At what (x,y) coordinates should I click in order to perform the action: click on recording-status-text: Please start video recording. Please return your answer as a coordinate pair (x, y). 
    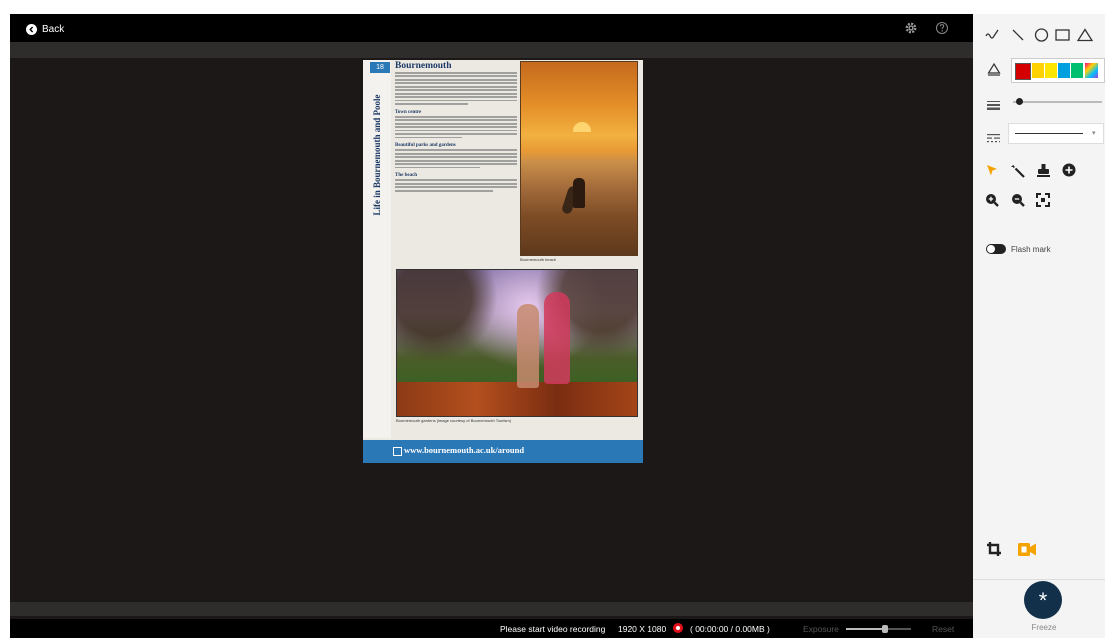
    Looking at the image, I should click on (553, 629).